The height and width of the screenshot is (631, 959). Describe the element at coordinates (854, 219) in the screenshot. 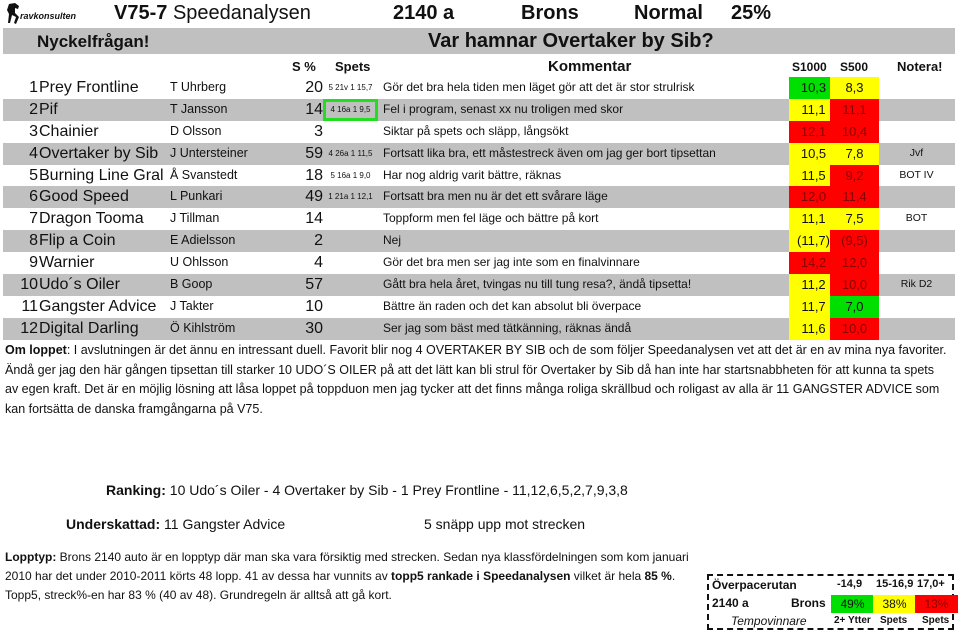

I see `s500-value: 7,5` at that location.